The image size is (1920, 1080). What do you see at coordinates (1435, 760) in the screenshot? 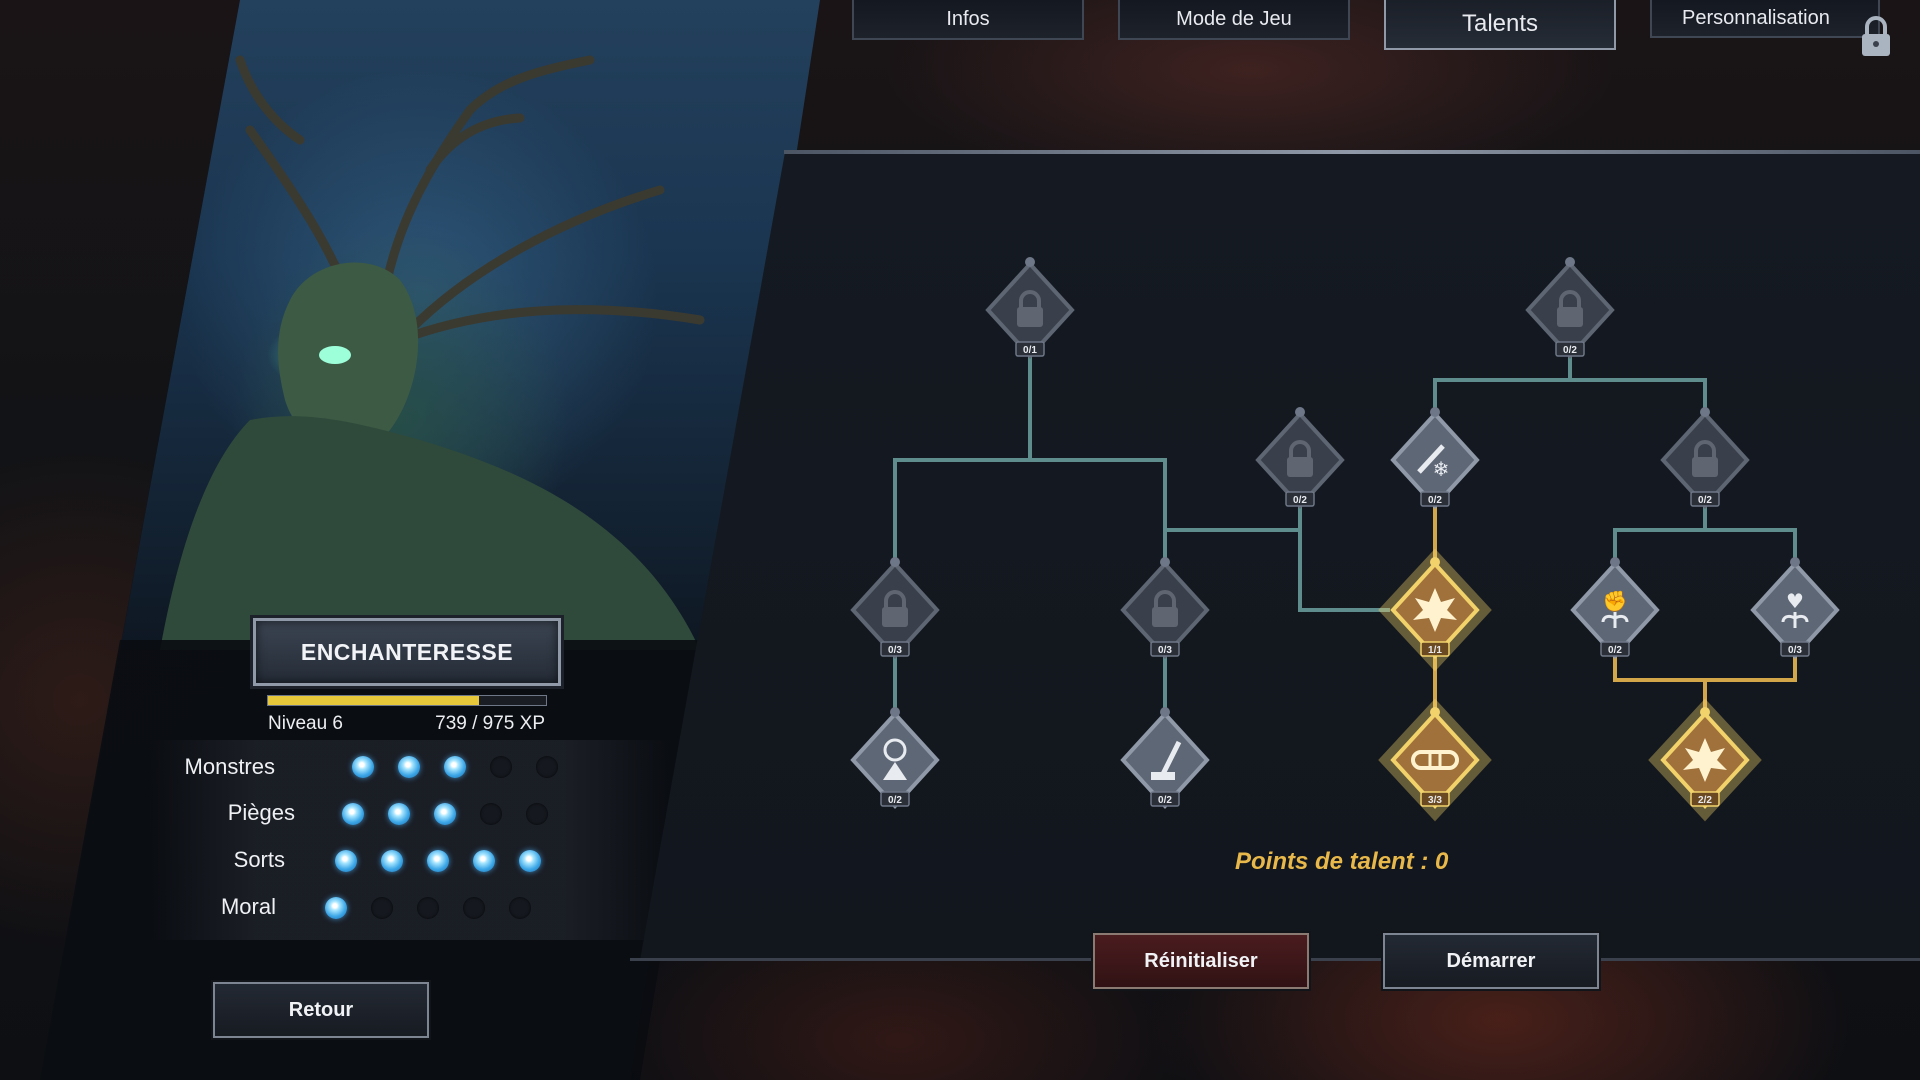
I see `talent-node-n13: 3/3` at bounding box center [1435, 760].